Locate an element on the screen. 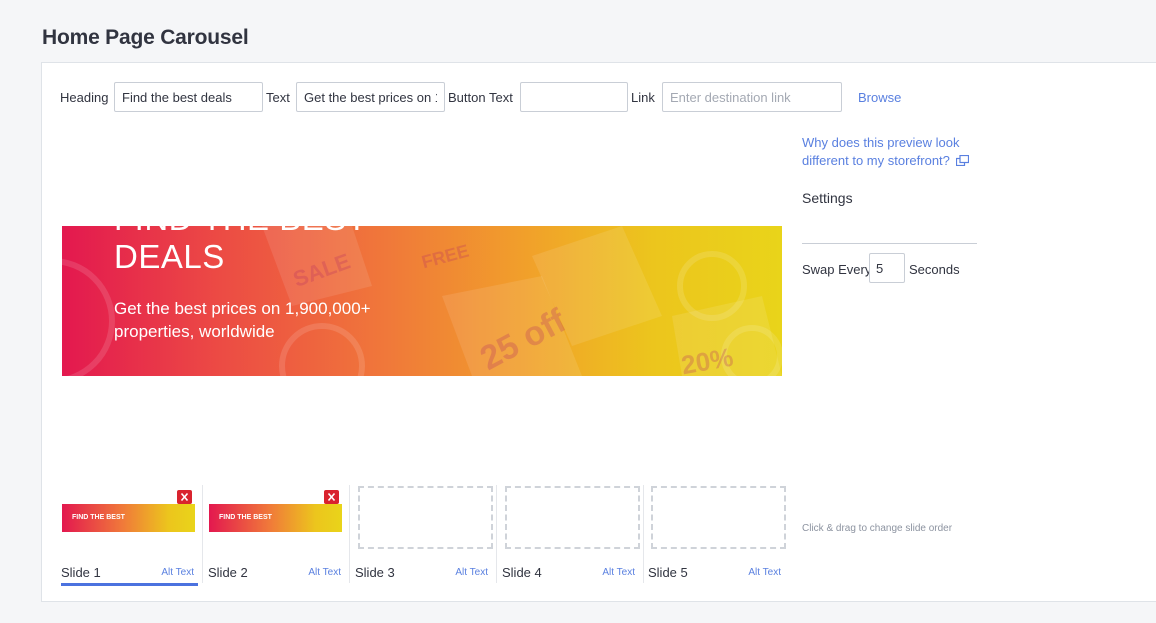 This screenshot has width=1156, height=623. link-input is located at coordinates (752, 97).